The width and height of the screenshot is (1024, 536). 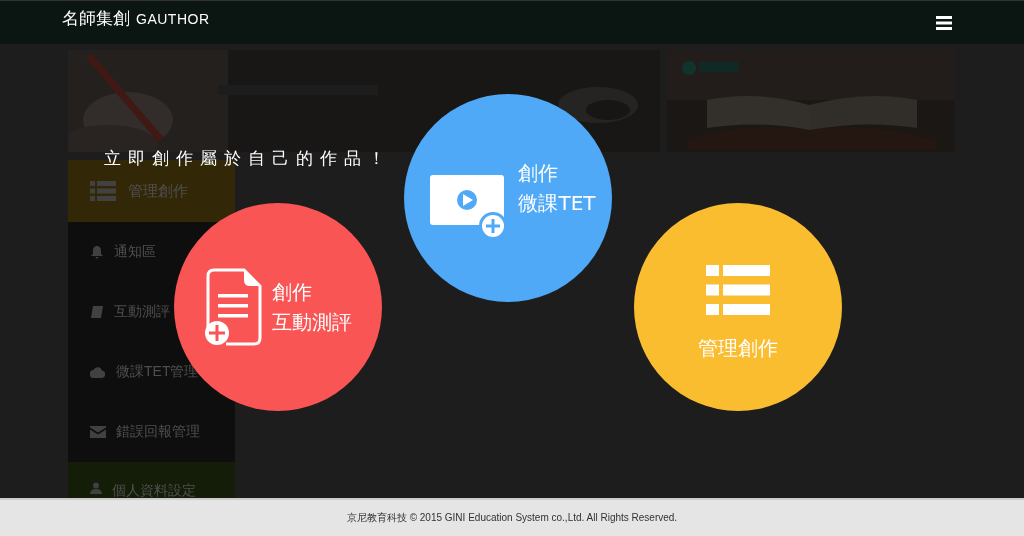 I want to click on action-label: 管理創作, so click(x=738, y=348).